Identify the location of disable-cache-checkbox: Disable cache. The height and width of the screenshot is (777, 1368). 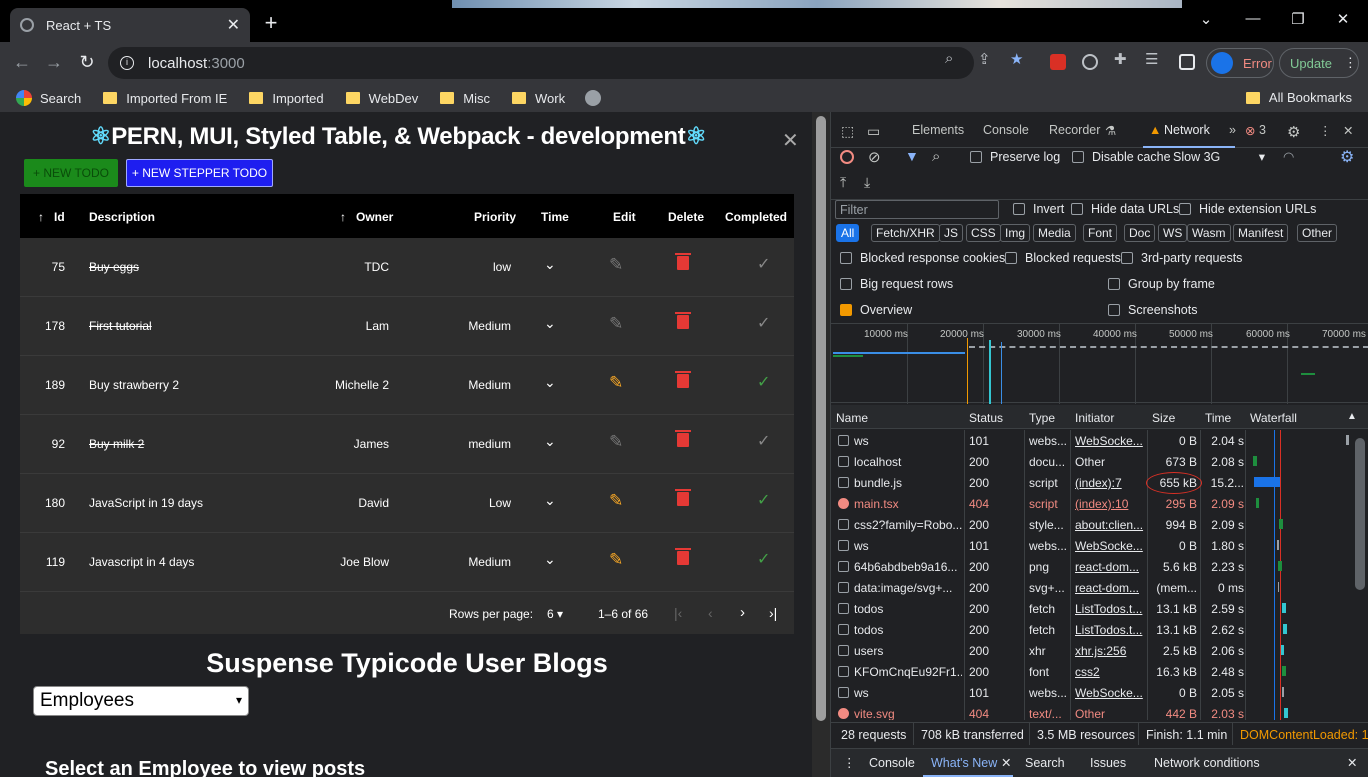
(1121, 157).